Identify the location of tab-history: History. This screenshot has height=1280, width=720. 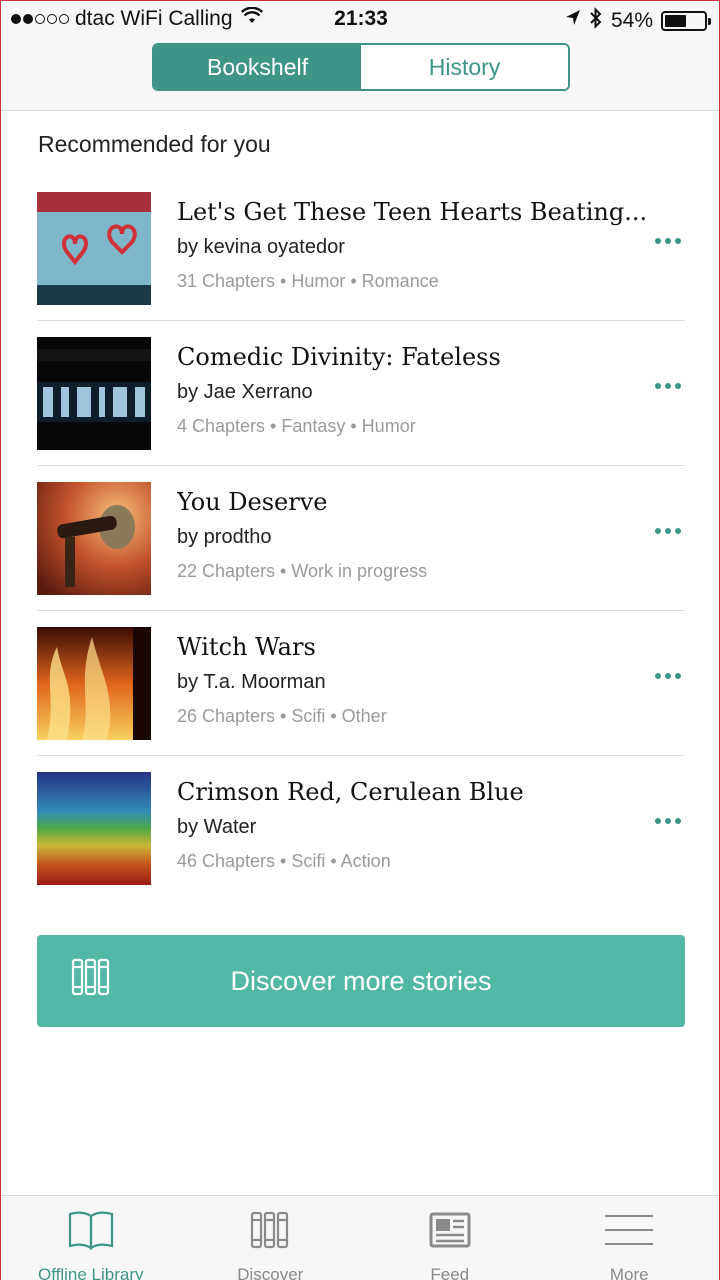
(464, 67).